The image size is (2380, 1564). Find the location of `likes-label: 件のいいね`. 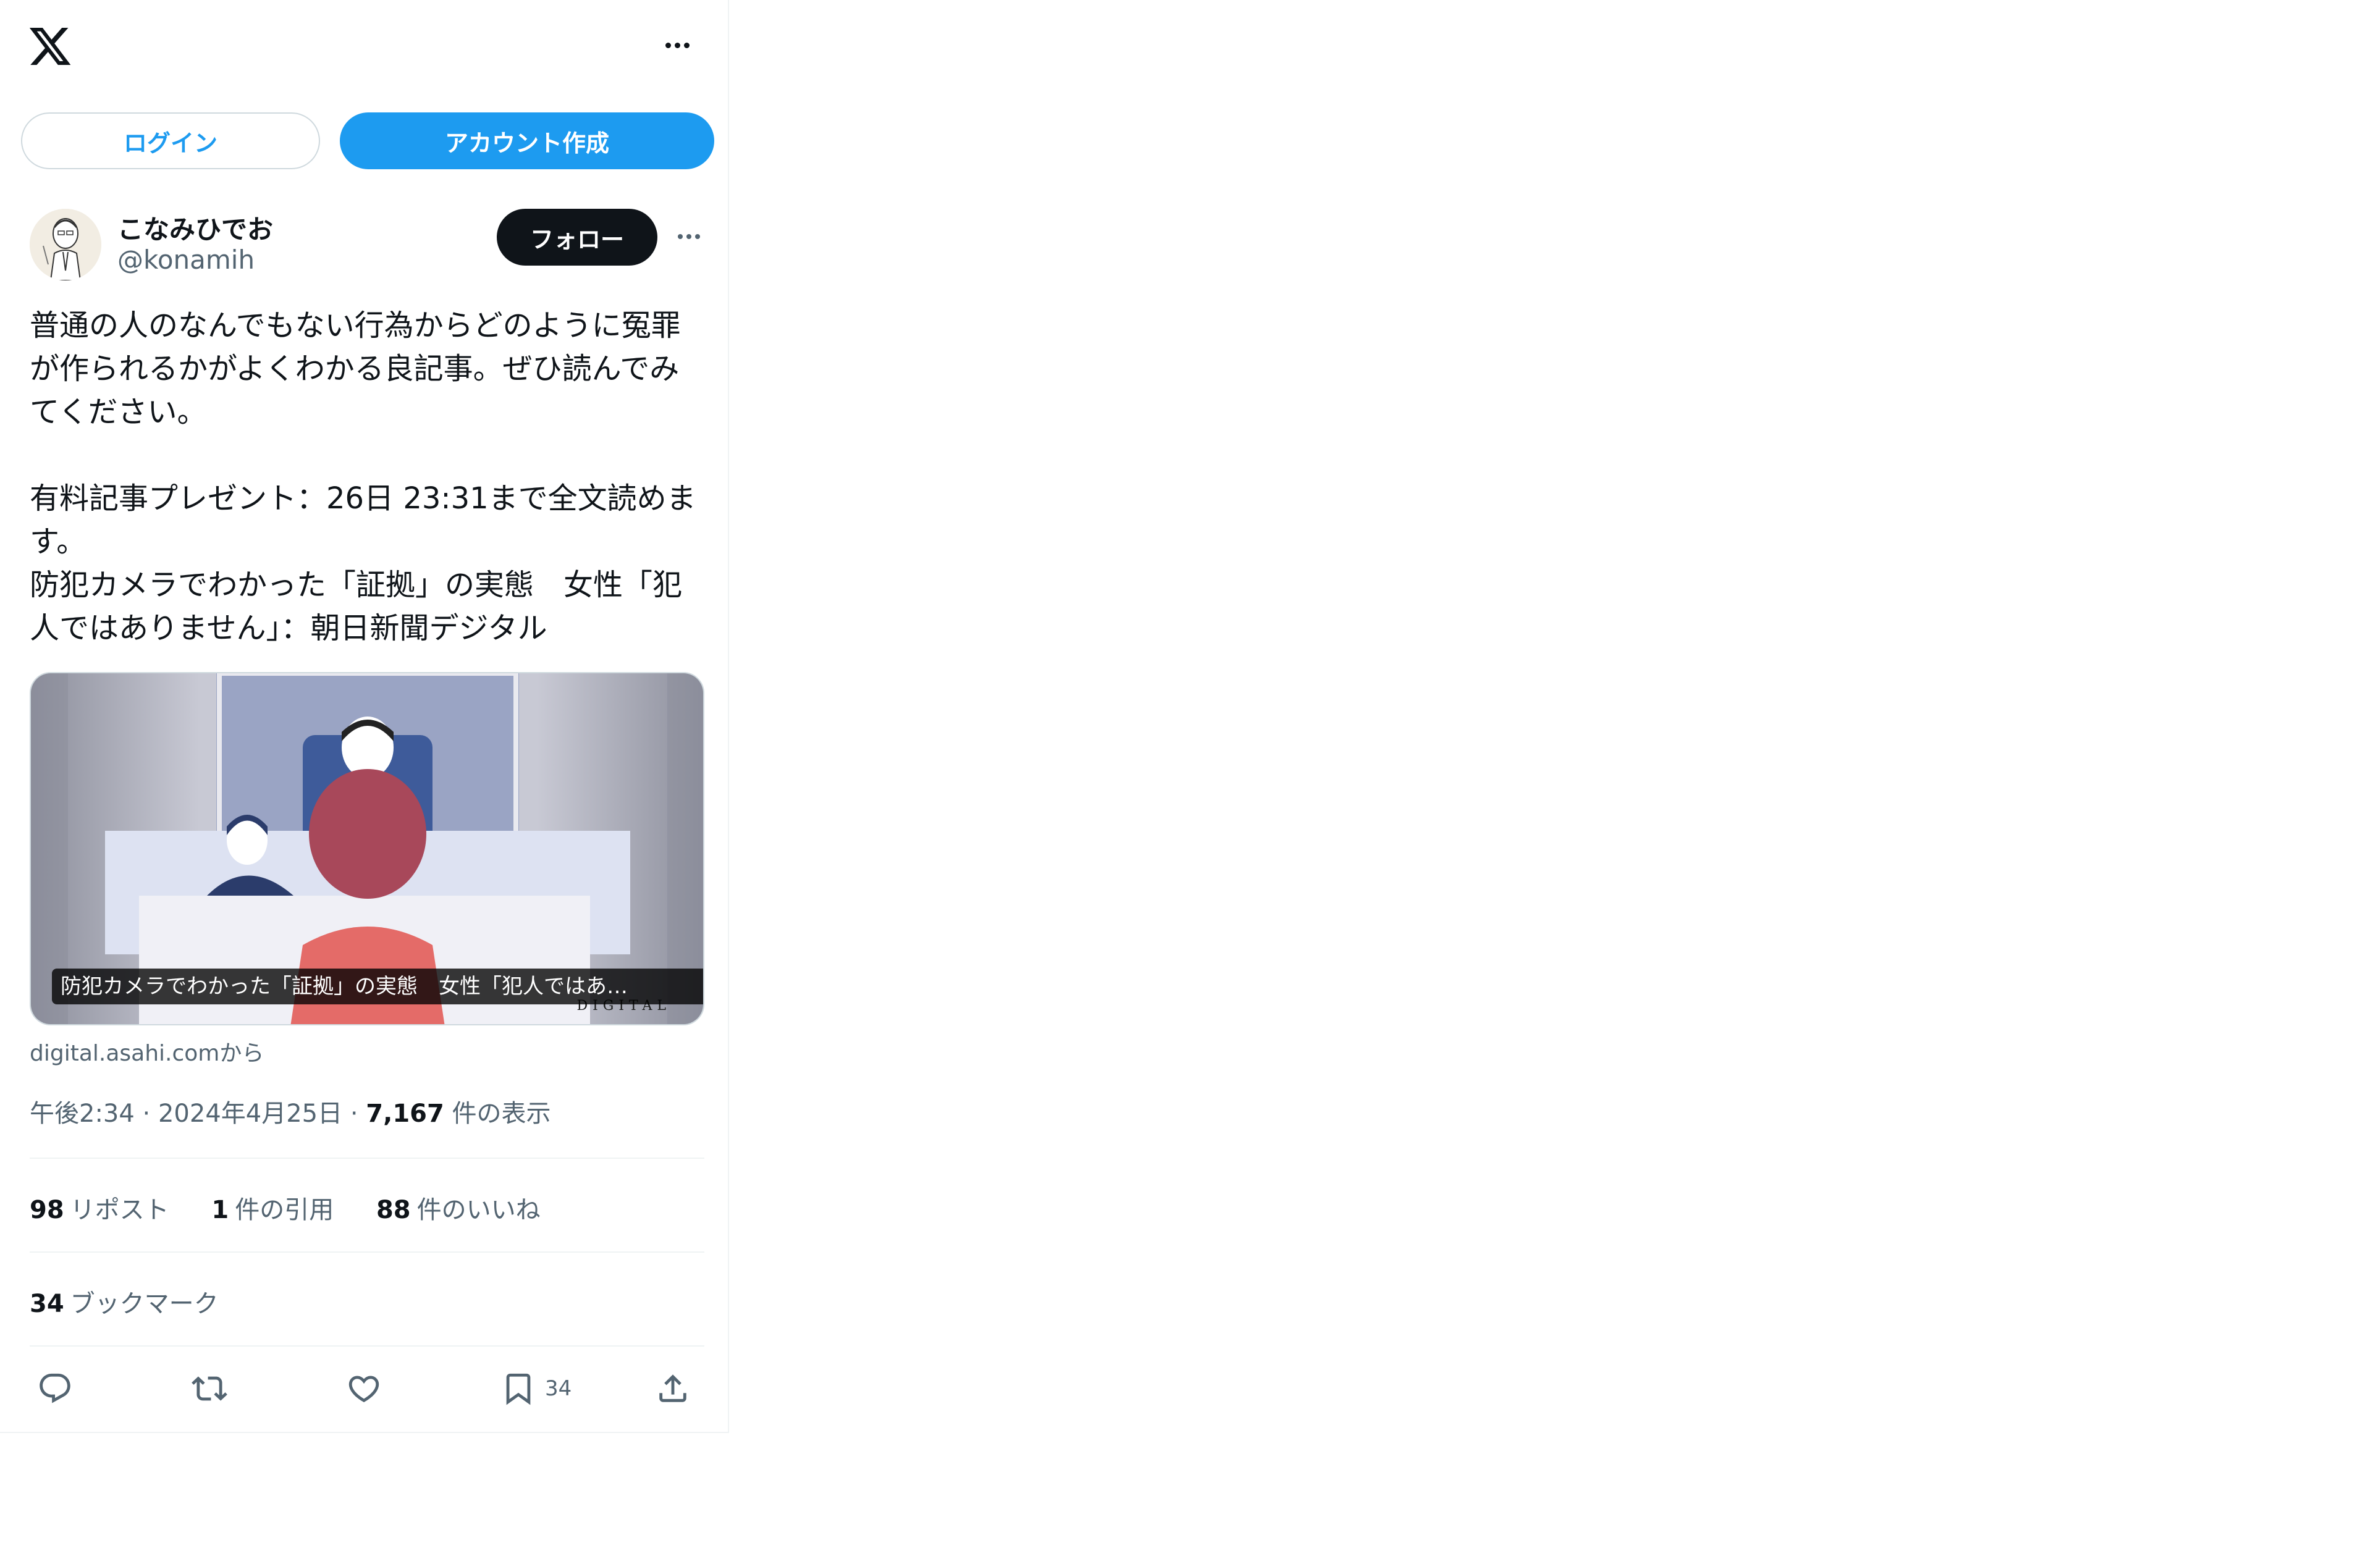

likes-label: 件のいいね is located at coordinates (478, 1210).